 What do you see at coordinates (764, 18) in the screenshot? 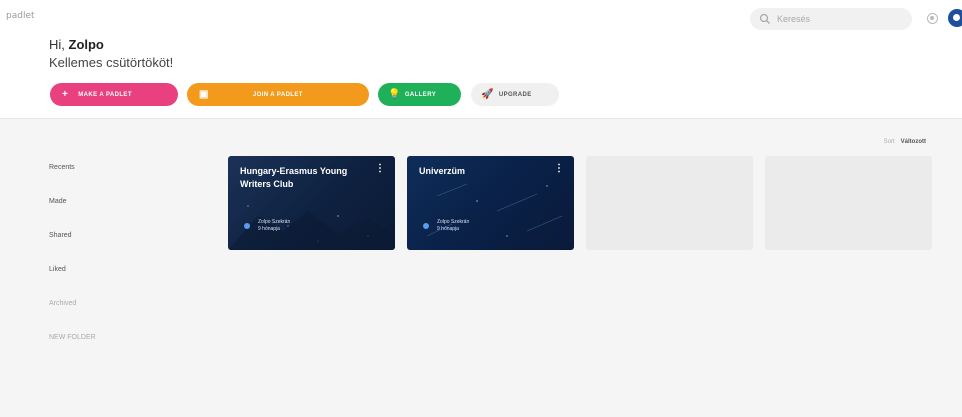
I see `search-icon` at bounding box center [764, 18].